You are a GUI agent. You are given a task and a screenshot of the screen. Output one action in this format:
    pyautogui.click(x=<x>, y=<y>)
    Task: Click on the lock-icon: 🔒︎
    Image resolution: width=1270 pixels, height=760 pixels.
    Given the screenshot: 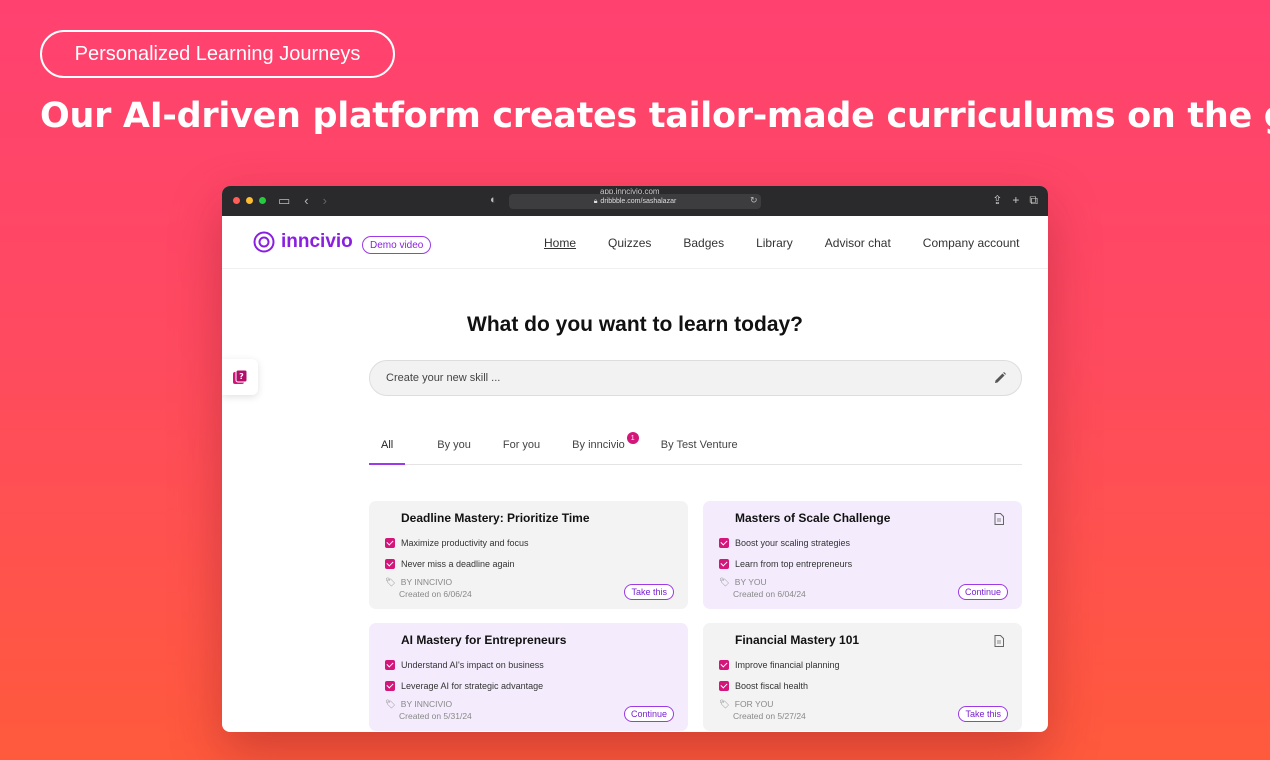 What is the action you would take?
    pyautogui.click(x=595, y=201)
    